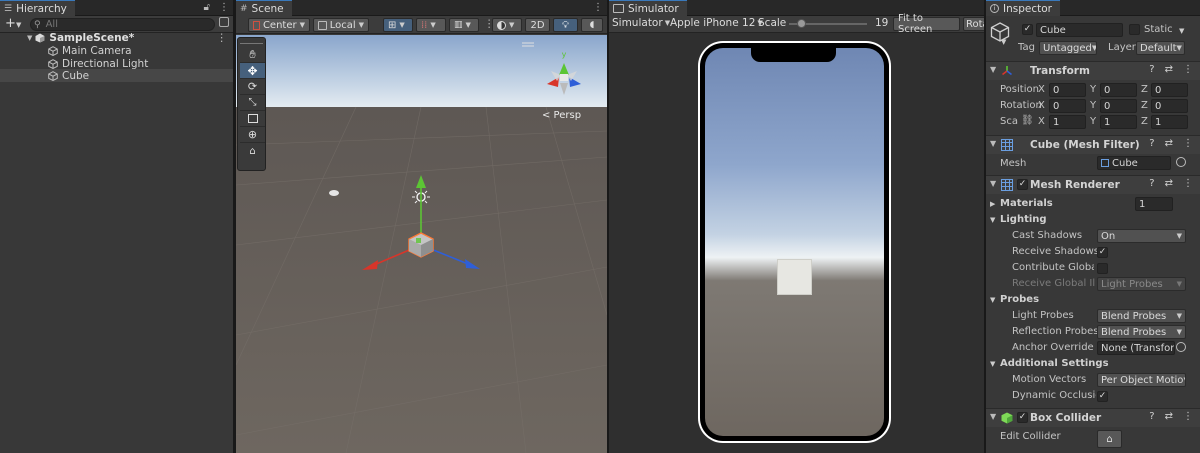 This screenshot has height=453, width=1200. I want to click on draw-mode-dropdown: ▼, so click(507, 25).